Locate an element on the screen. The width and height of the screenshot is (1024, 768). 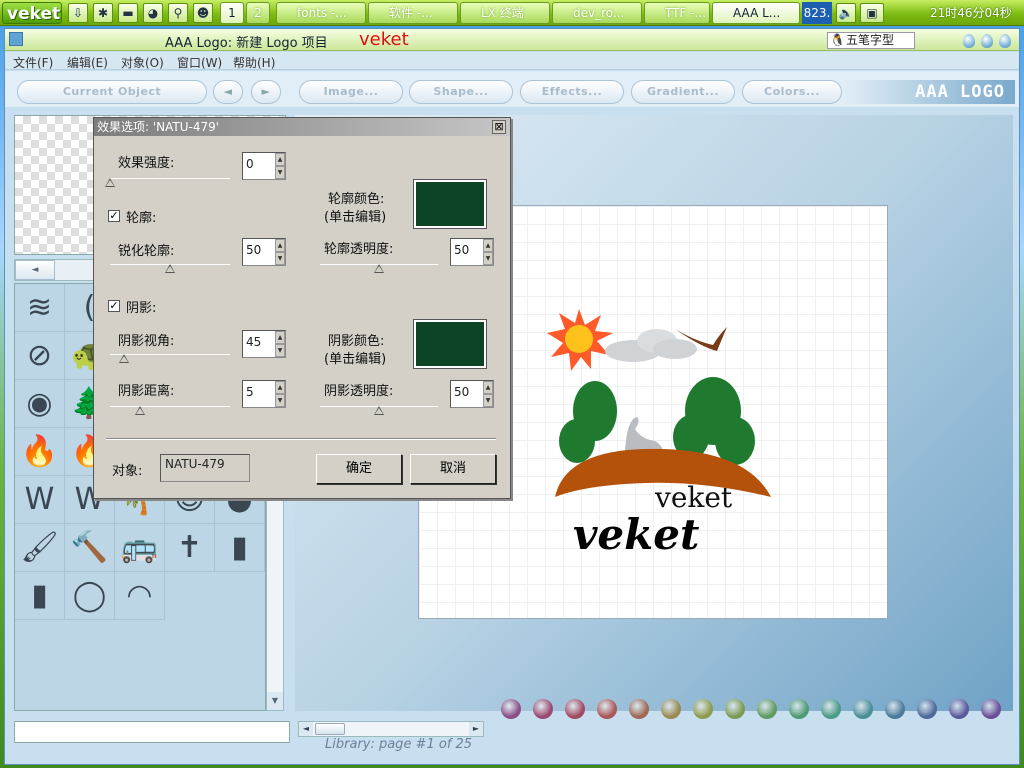
shadow-distance-slider is located at coordinates (170, 406).